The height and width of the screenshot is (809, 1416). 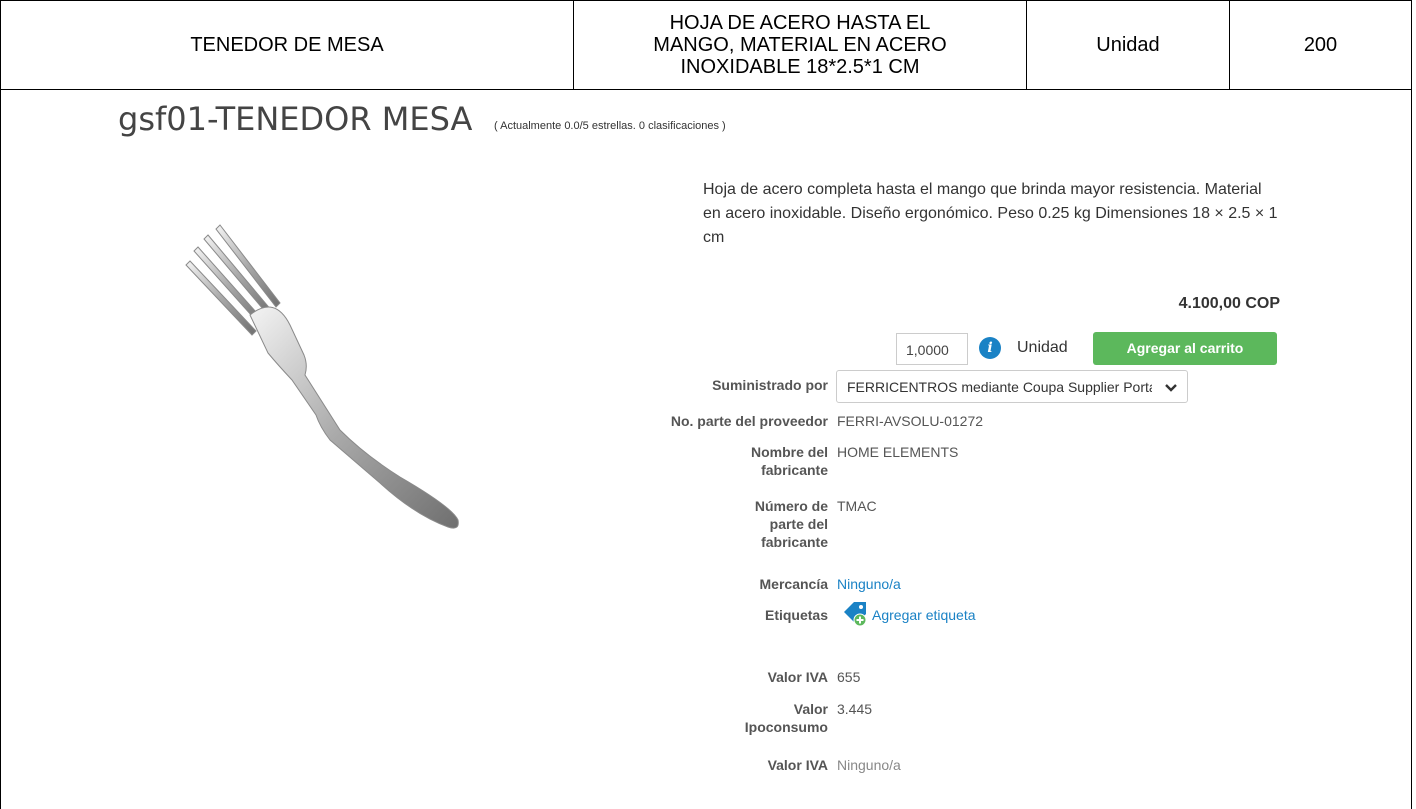 I want to click on info-icon: i, so click(x=990, y=348).